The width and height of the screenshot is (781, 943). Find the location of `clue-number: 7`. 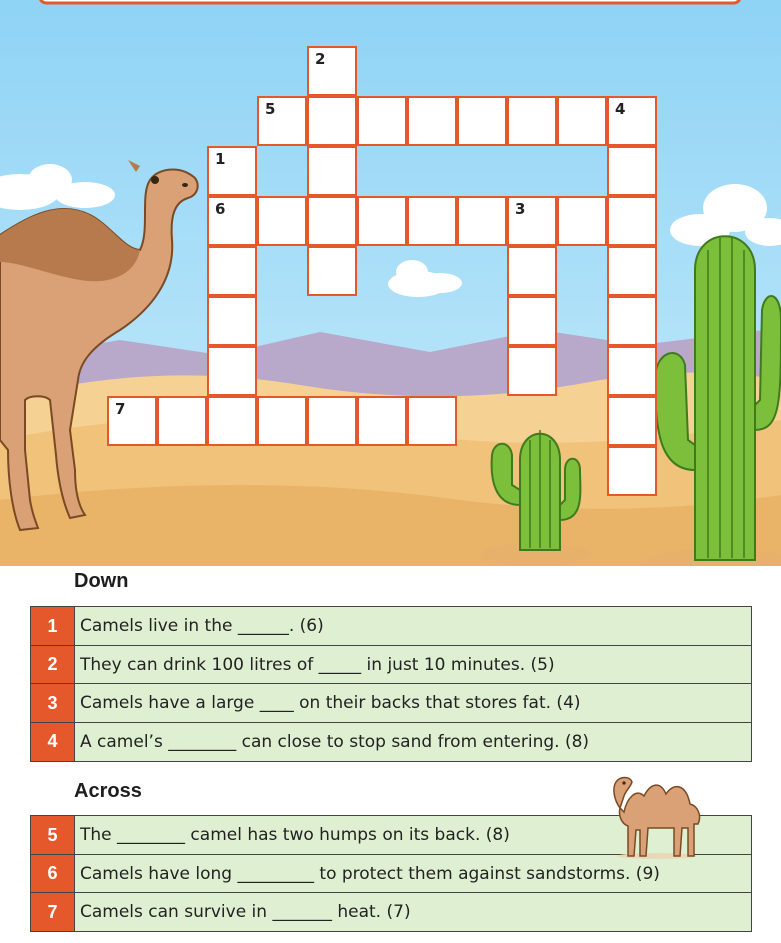

clue-number: 7 is located at coordinates (53, 912).